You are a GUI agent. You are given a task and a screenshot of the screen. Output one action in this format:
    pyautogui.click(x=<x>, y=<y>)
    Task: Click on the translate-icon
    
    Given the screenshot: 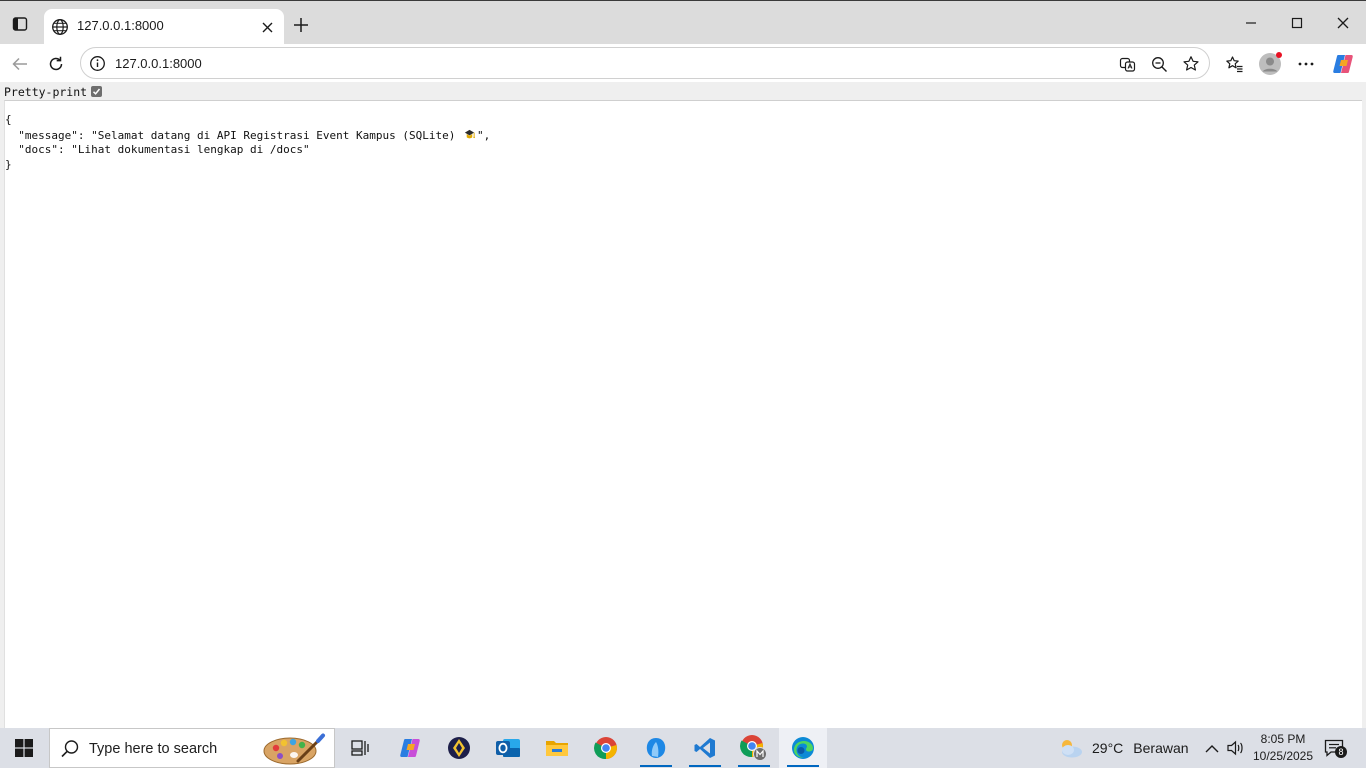 What is the action you would take?
    pyautogui.click(x=1127, y=64)
    